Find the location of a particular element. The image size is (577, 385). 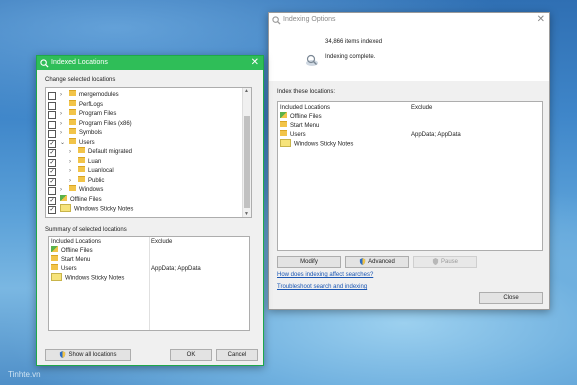

watermark: Tinhte.vn is located at coordinates (24, 374).